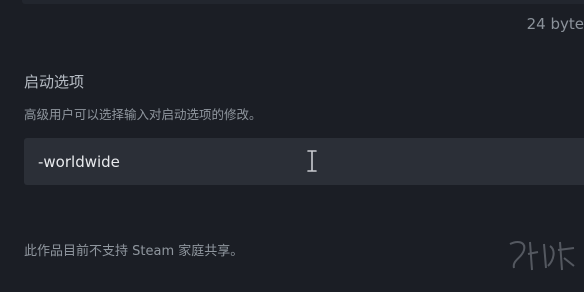  I want to click on family-sharing-note: 此作品目前不支持 Steam 家庭共享。, so click(134, 251).